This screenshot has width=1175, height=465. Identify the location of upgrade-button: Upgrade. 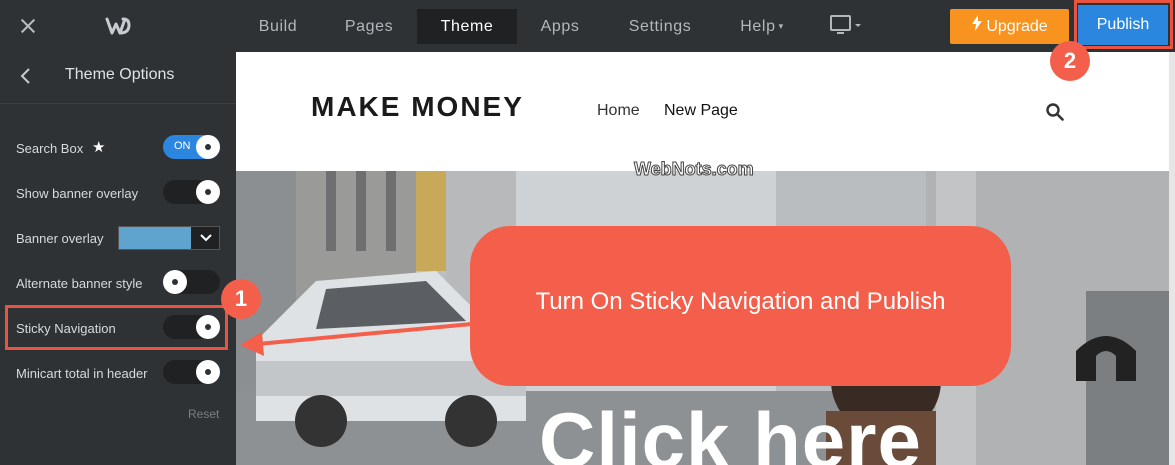
(1009, 26).